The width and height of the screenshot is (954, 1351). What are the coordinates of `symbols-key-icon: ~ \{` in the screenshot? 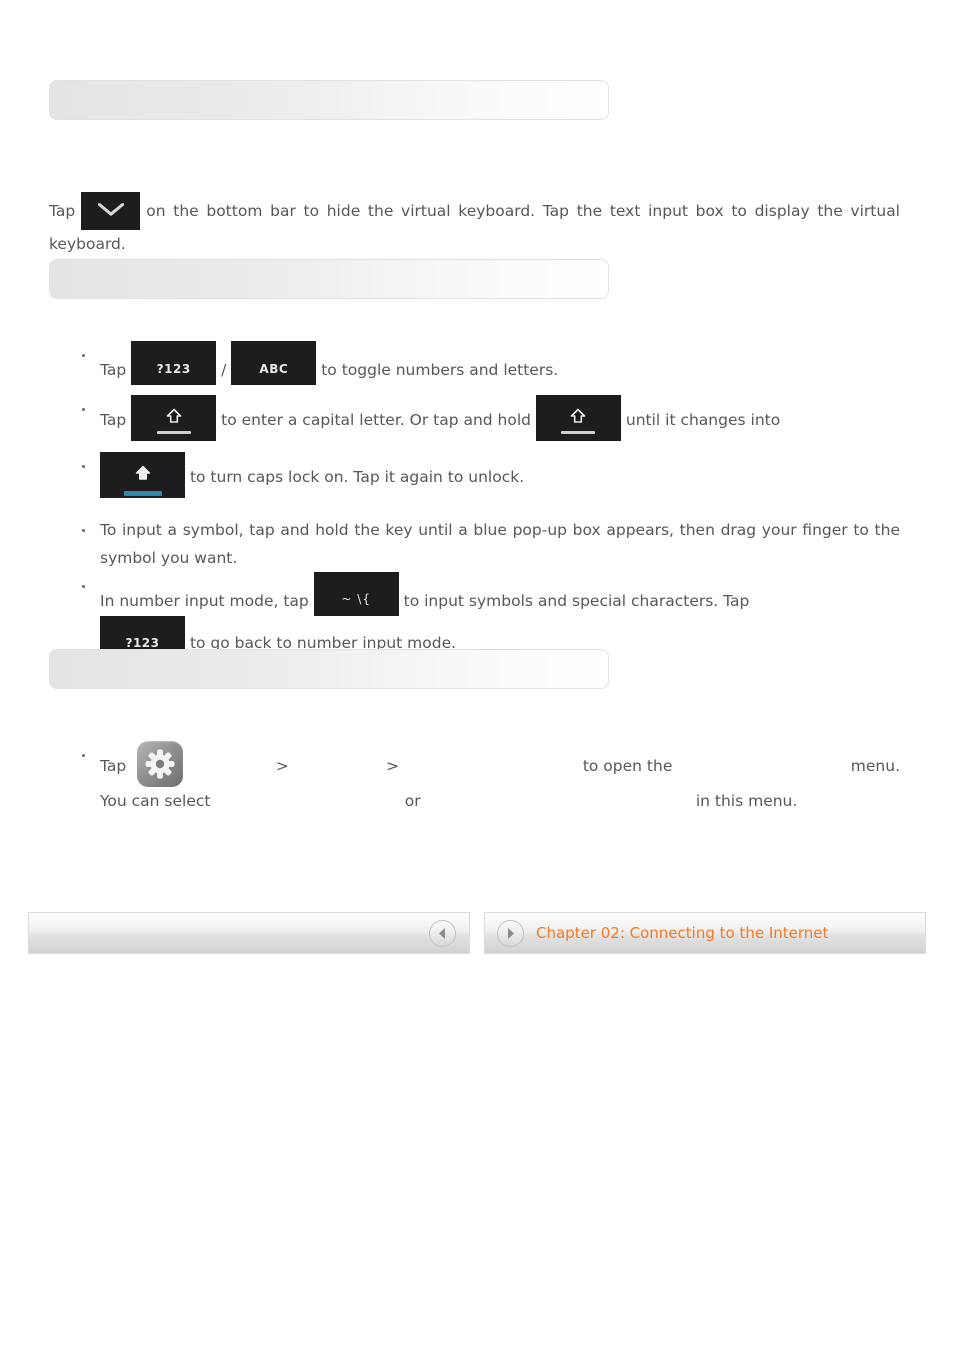 It's located at (356, 594).